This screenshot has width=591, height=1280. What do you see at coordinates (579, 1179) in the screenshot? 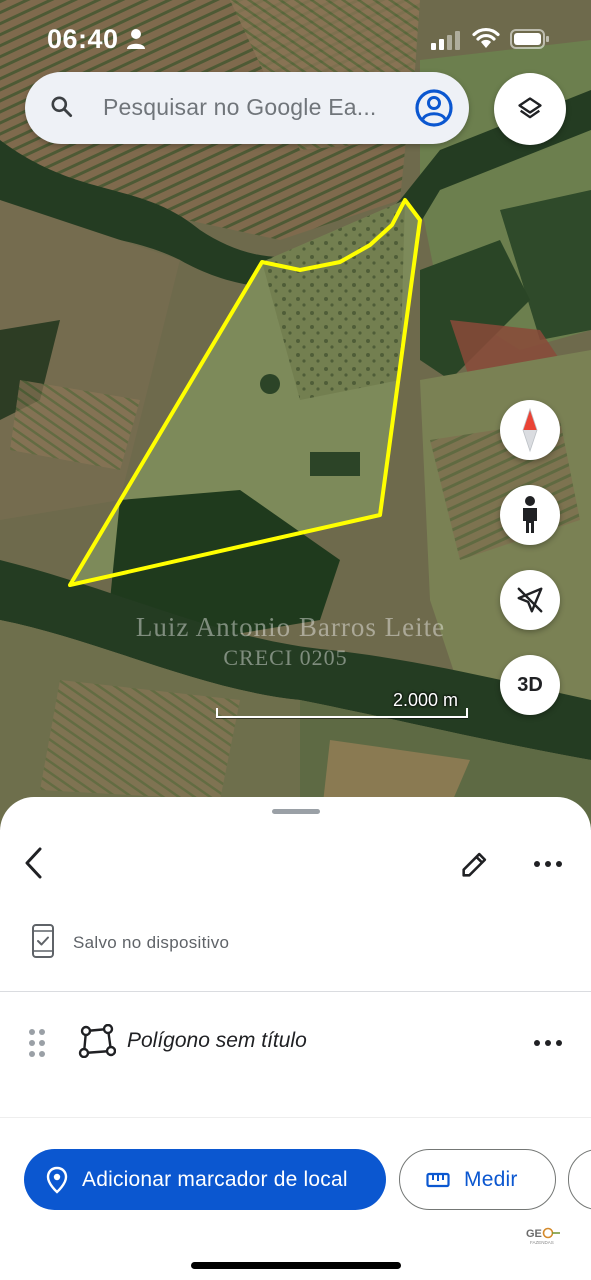
I see `more-actions-chip` at bounding box center [579, 1179].